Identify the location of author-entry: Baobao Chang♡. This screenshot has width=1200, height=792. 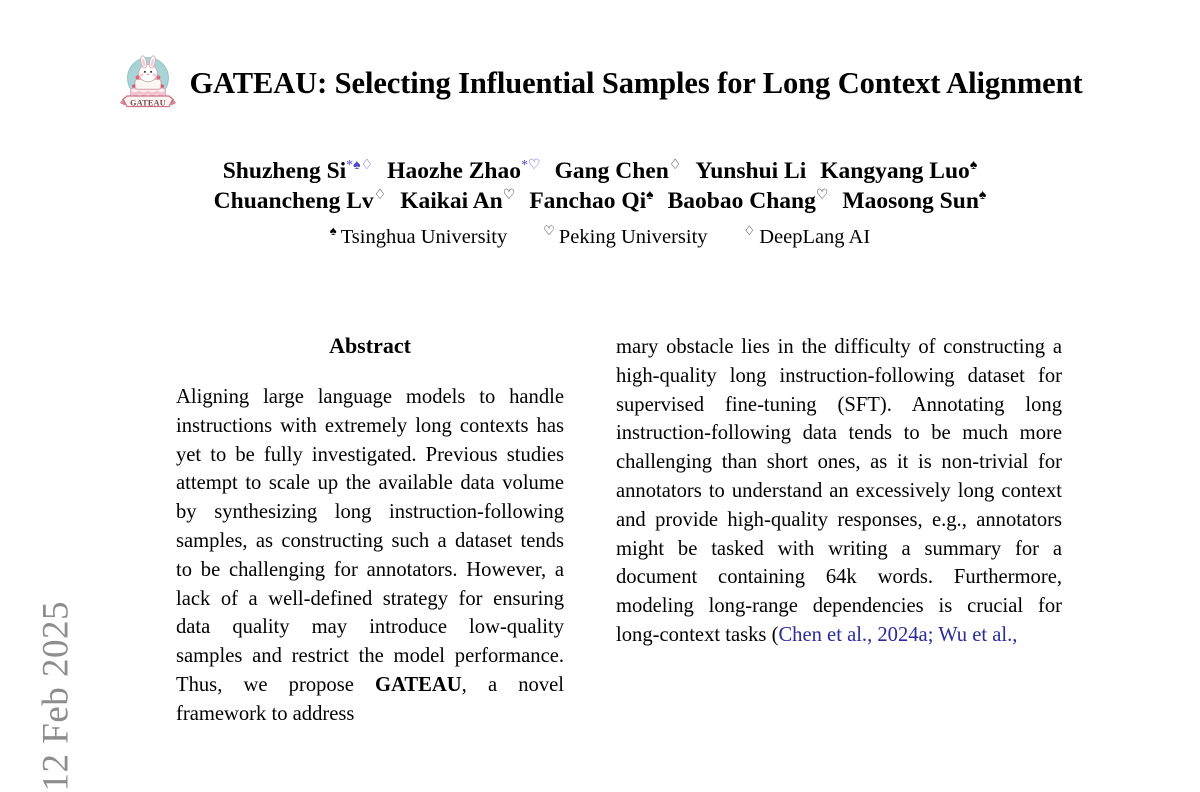
(748, 201).